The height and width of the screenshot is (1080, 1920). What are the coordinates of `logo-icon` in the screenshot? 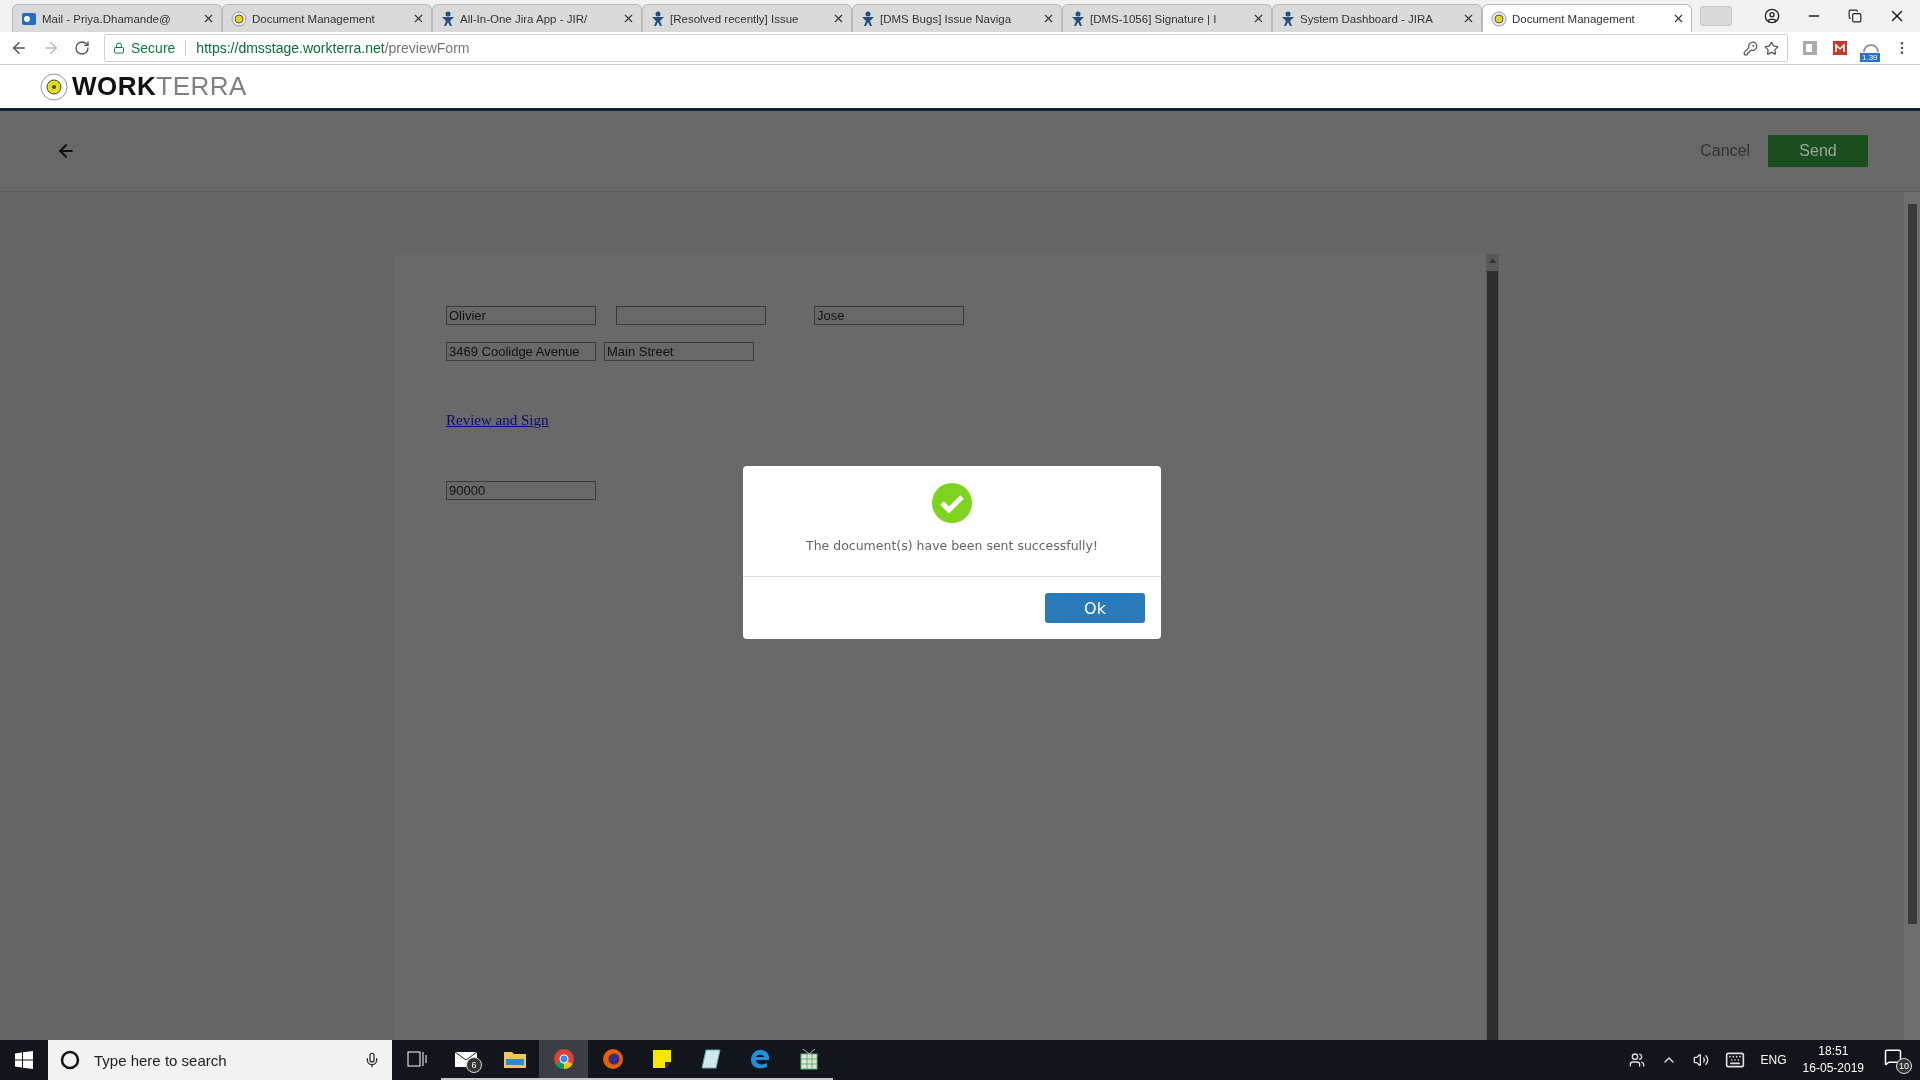 It's located at (54, 86).